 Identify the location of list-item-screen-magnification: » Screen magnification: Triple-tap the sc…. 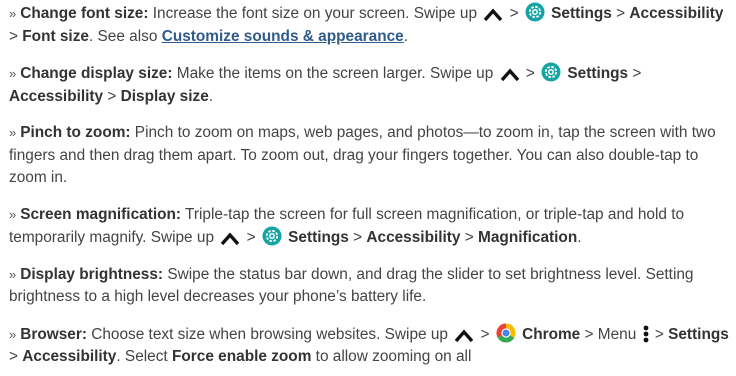
(370, 227).